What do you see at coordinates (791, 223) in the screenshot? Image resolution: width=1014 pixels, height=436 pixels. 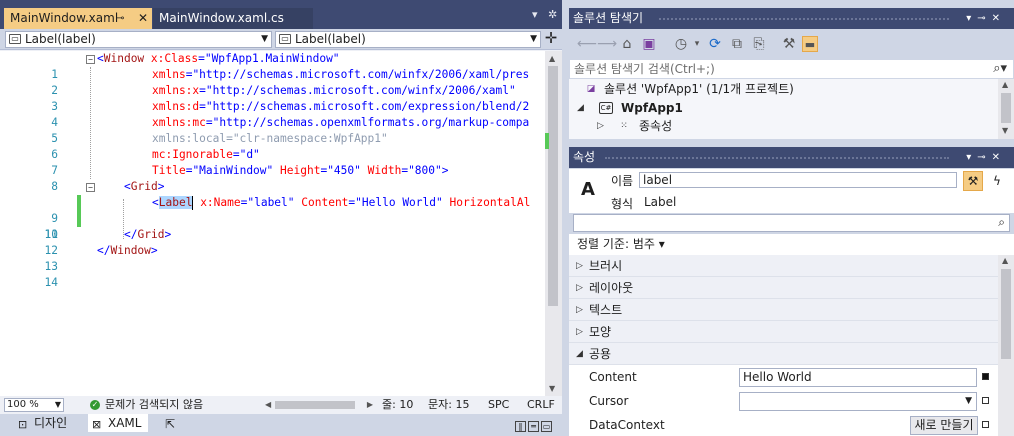 I see `properties-search-input: ⌕` at bounding box center [791, 223].